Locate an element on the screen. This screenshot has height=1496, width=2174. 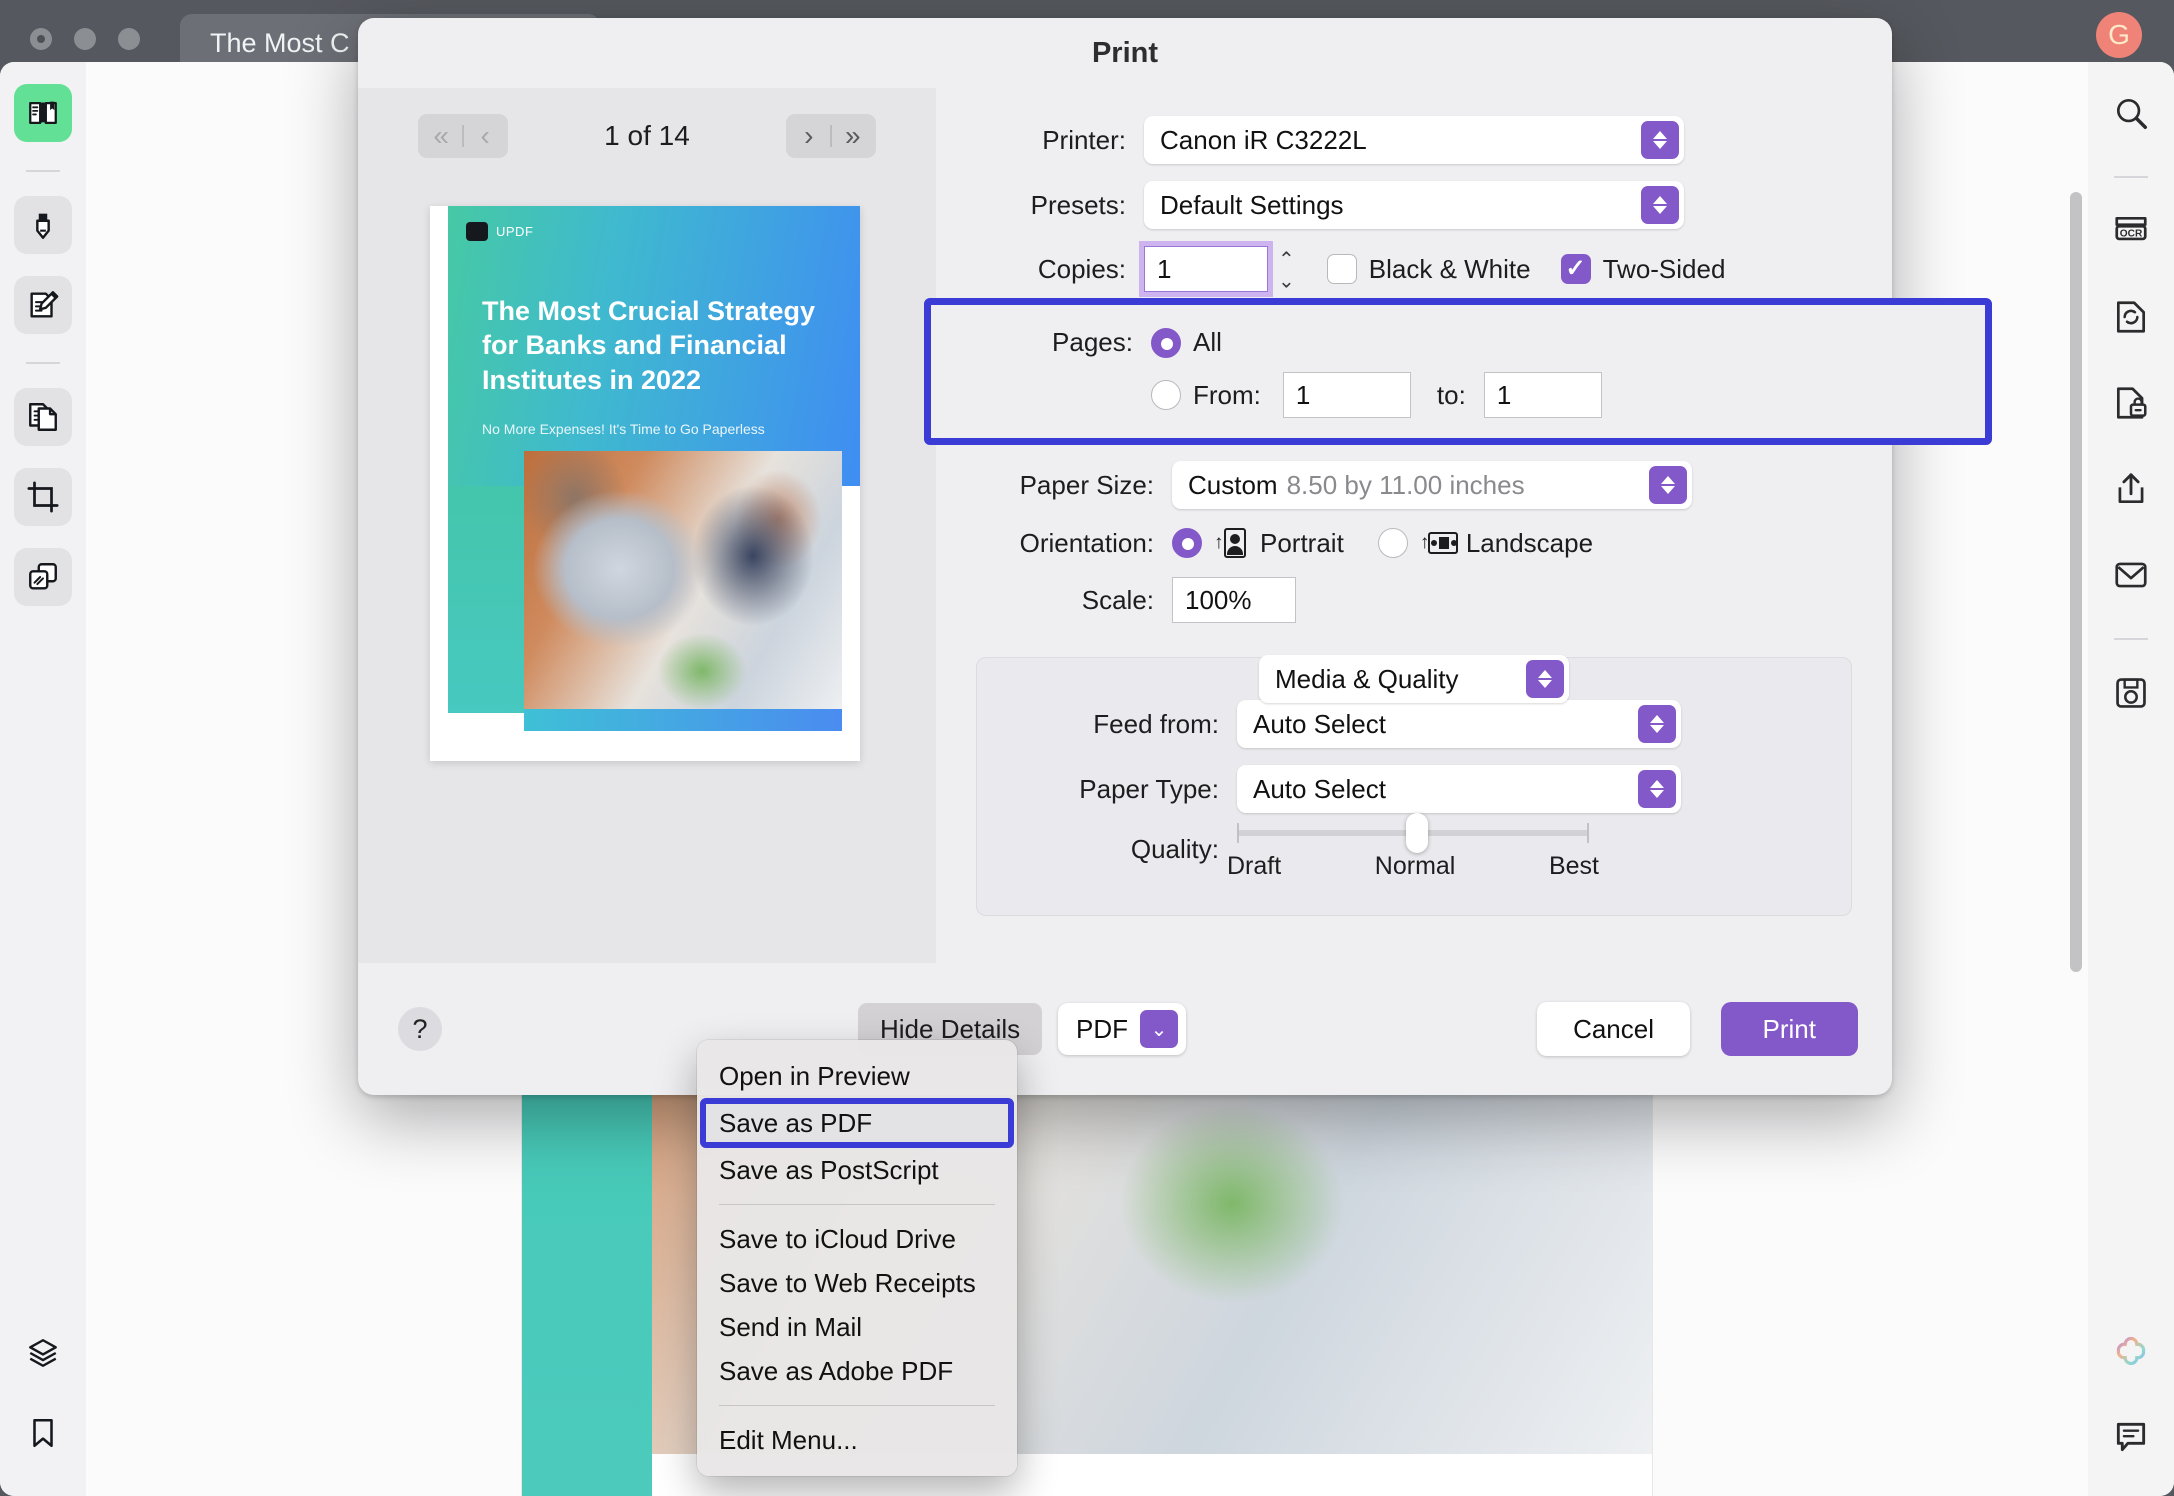
presets-value: Default Settings is located at coordinates (1252, 204).